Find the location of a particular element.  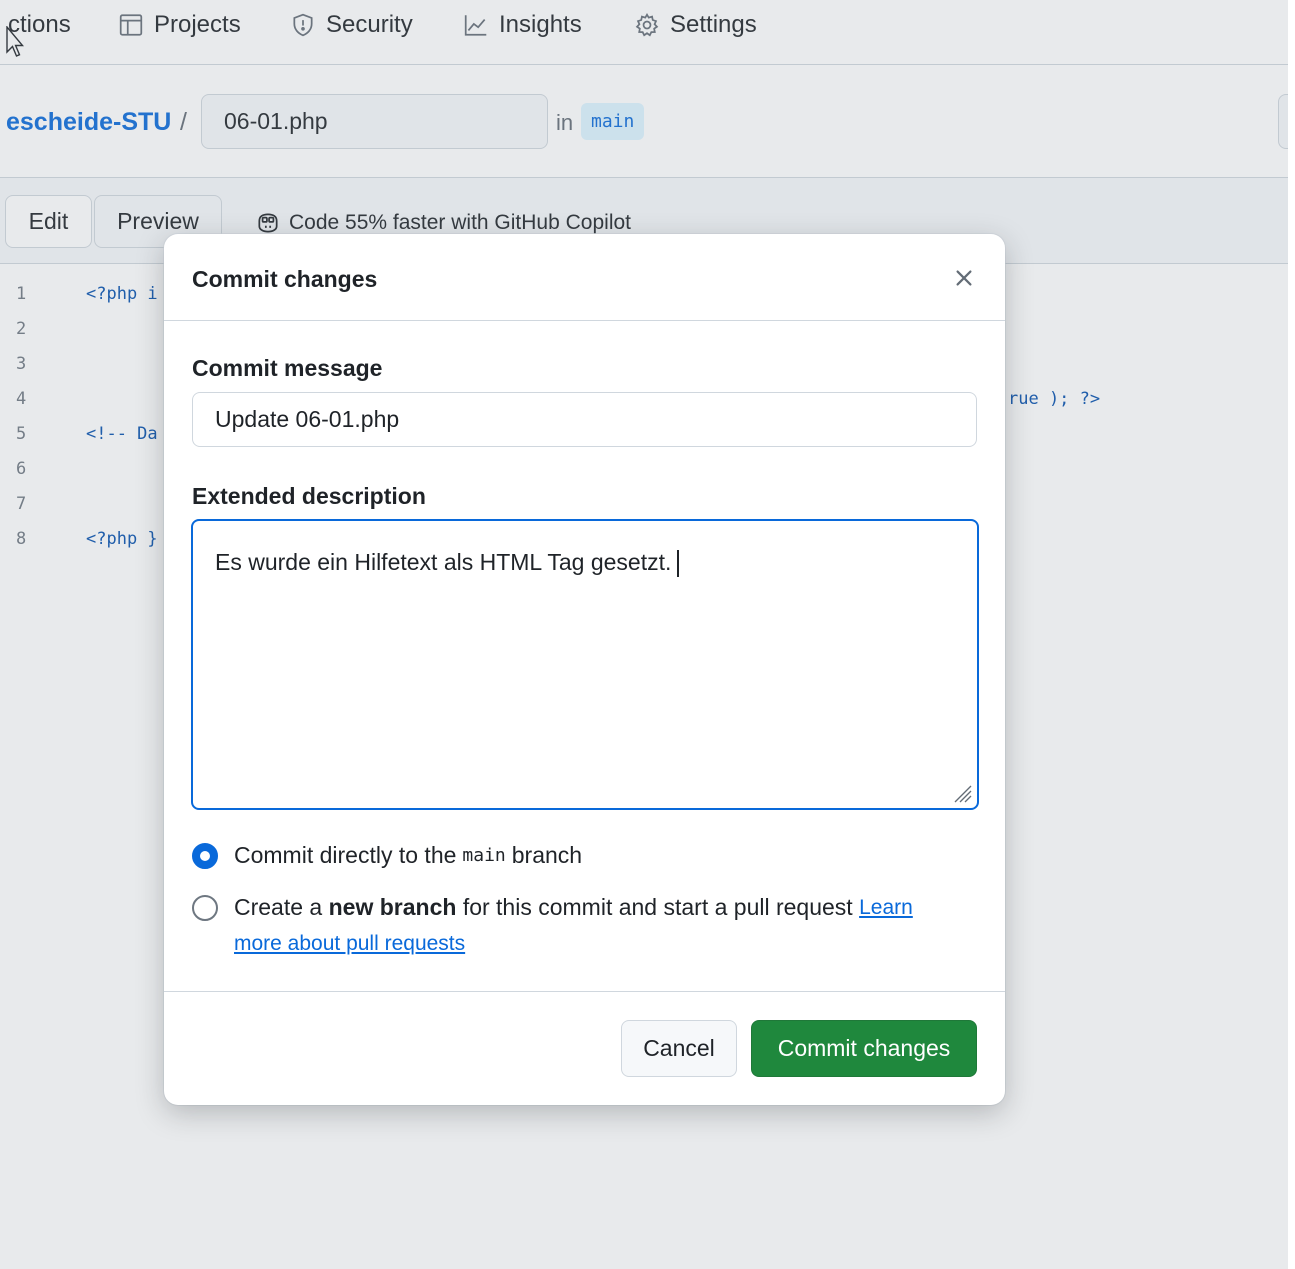

text-caret is located at coordinates (678, 564).